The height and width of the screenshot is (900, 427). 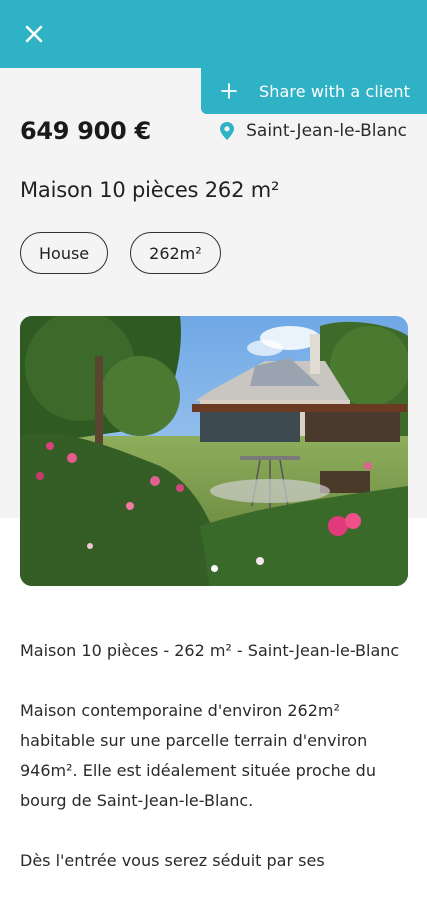 I want to click on listing-price: 649 900 €, so click(x=85, y=131).